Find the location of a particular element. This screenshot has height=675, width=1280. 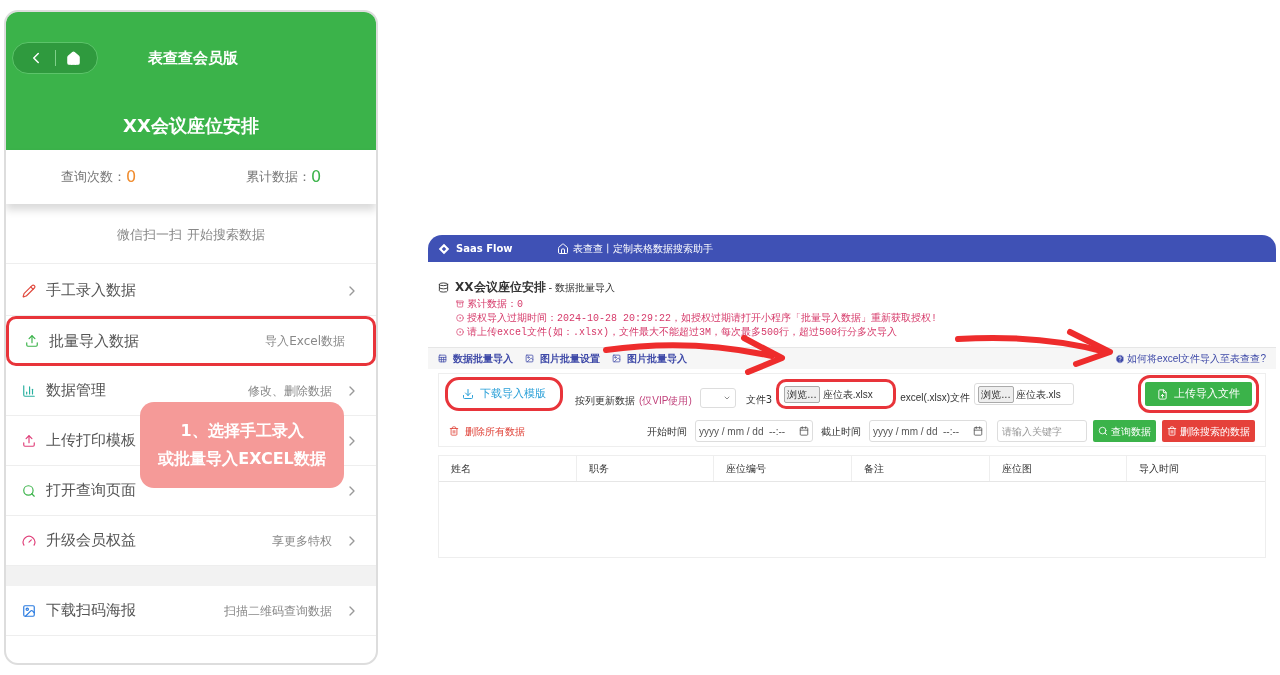

stat-label: 累计数据： is located at coordinates (278, 177).